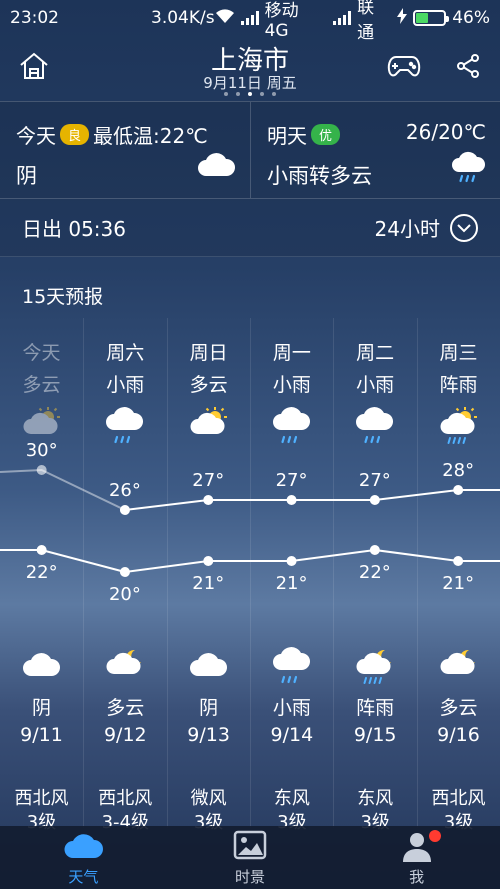 This screenshot has width=500, height=889. Describe the element at coordinates (471, 18) in the screenshot. I see `battery-percent: 46%` at that location.